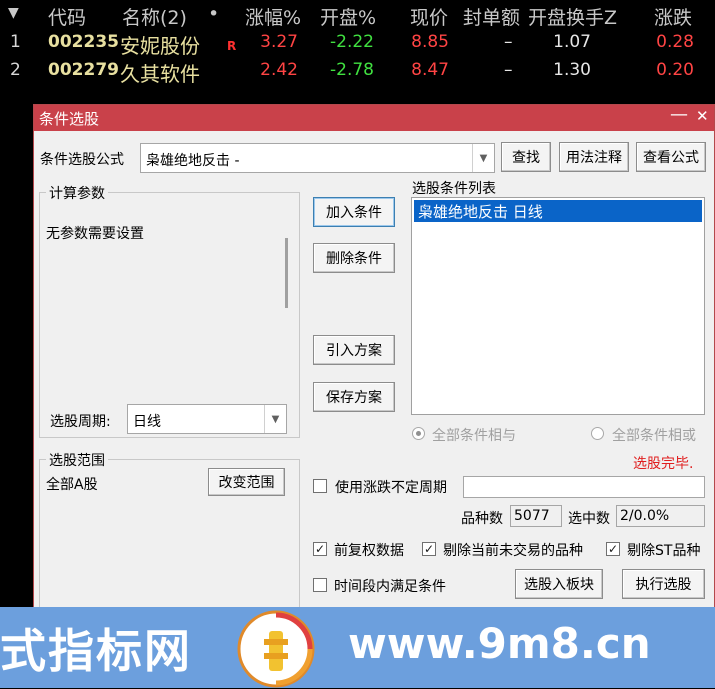 The height and width of the screenshot is (689, 715). I want to click on col-code: 代码, so click(67, 16).